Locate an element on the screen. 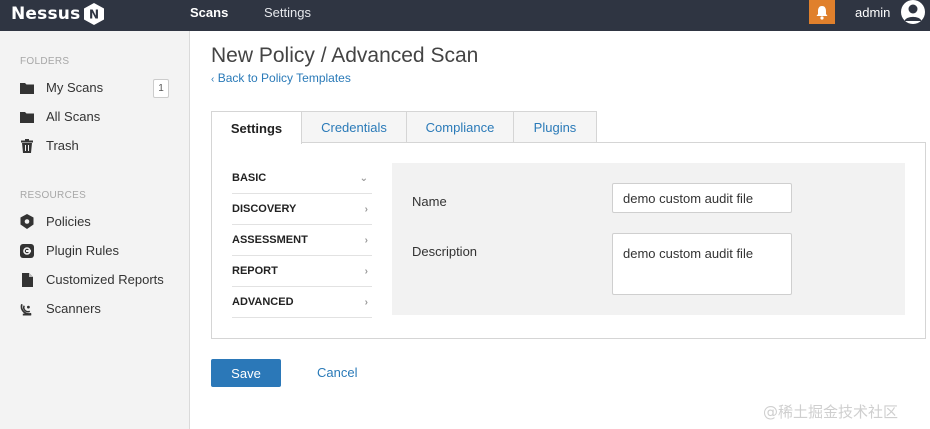  folders-heading: FOLDERS is located at coordinates (45, 61).